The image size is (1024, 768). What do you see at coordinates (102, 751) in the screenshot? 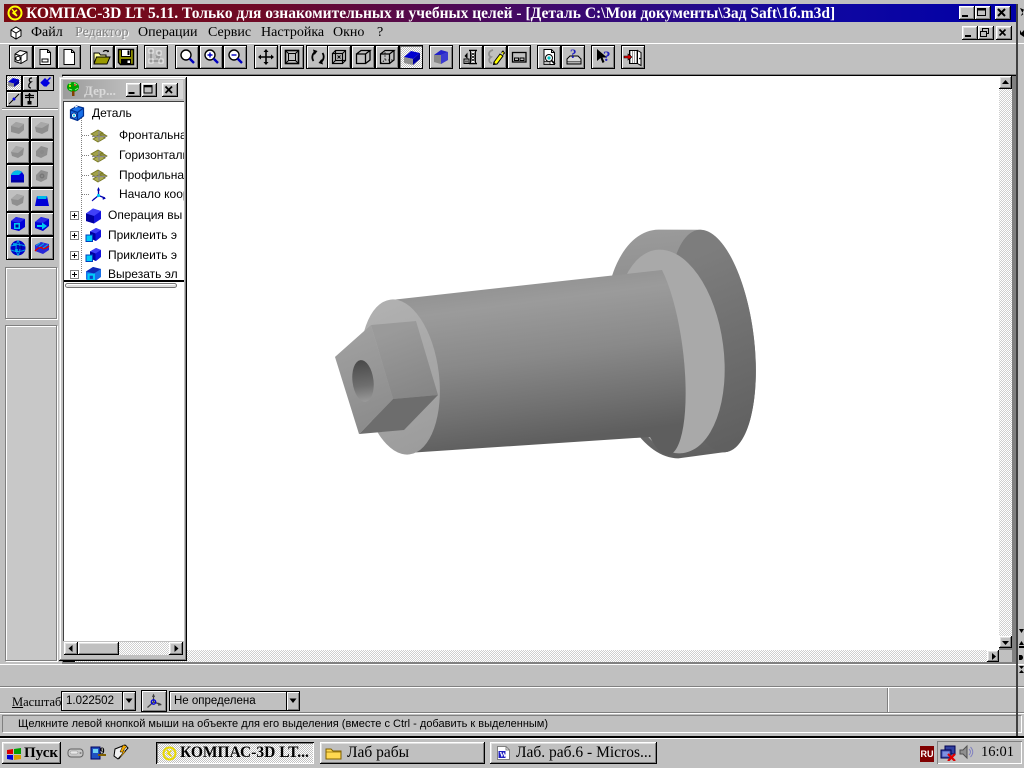
I see `svg-text: 9` at bounding box center [102, 751].